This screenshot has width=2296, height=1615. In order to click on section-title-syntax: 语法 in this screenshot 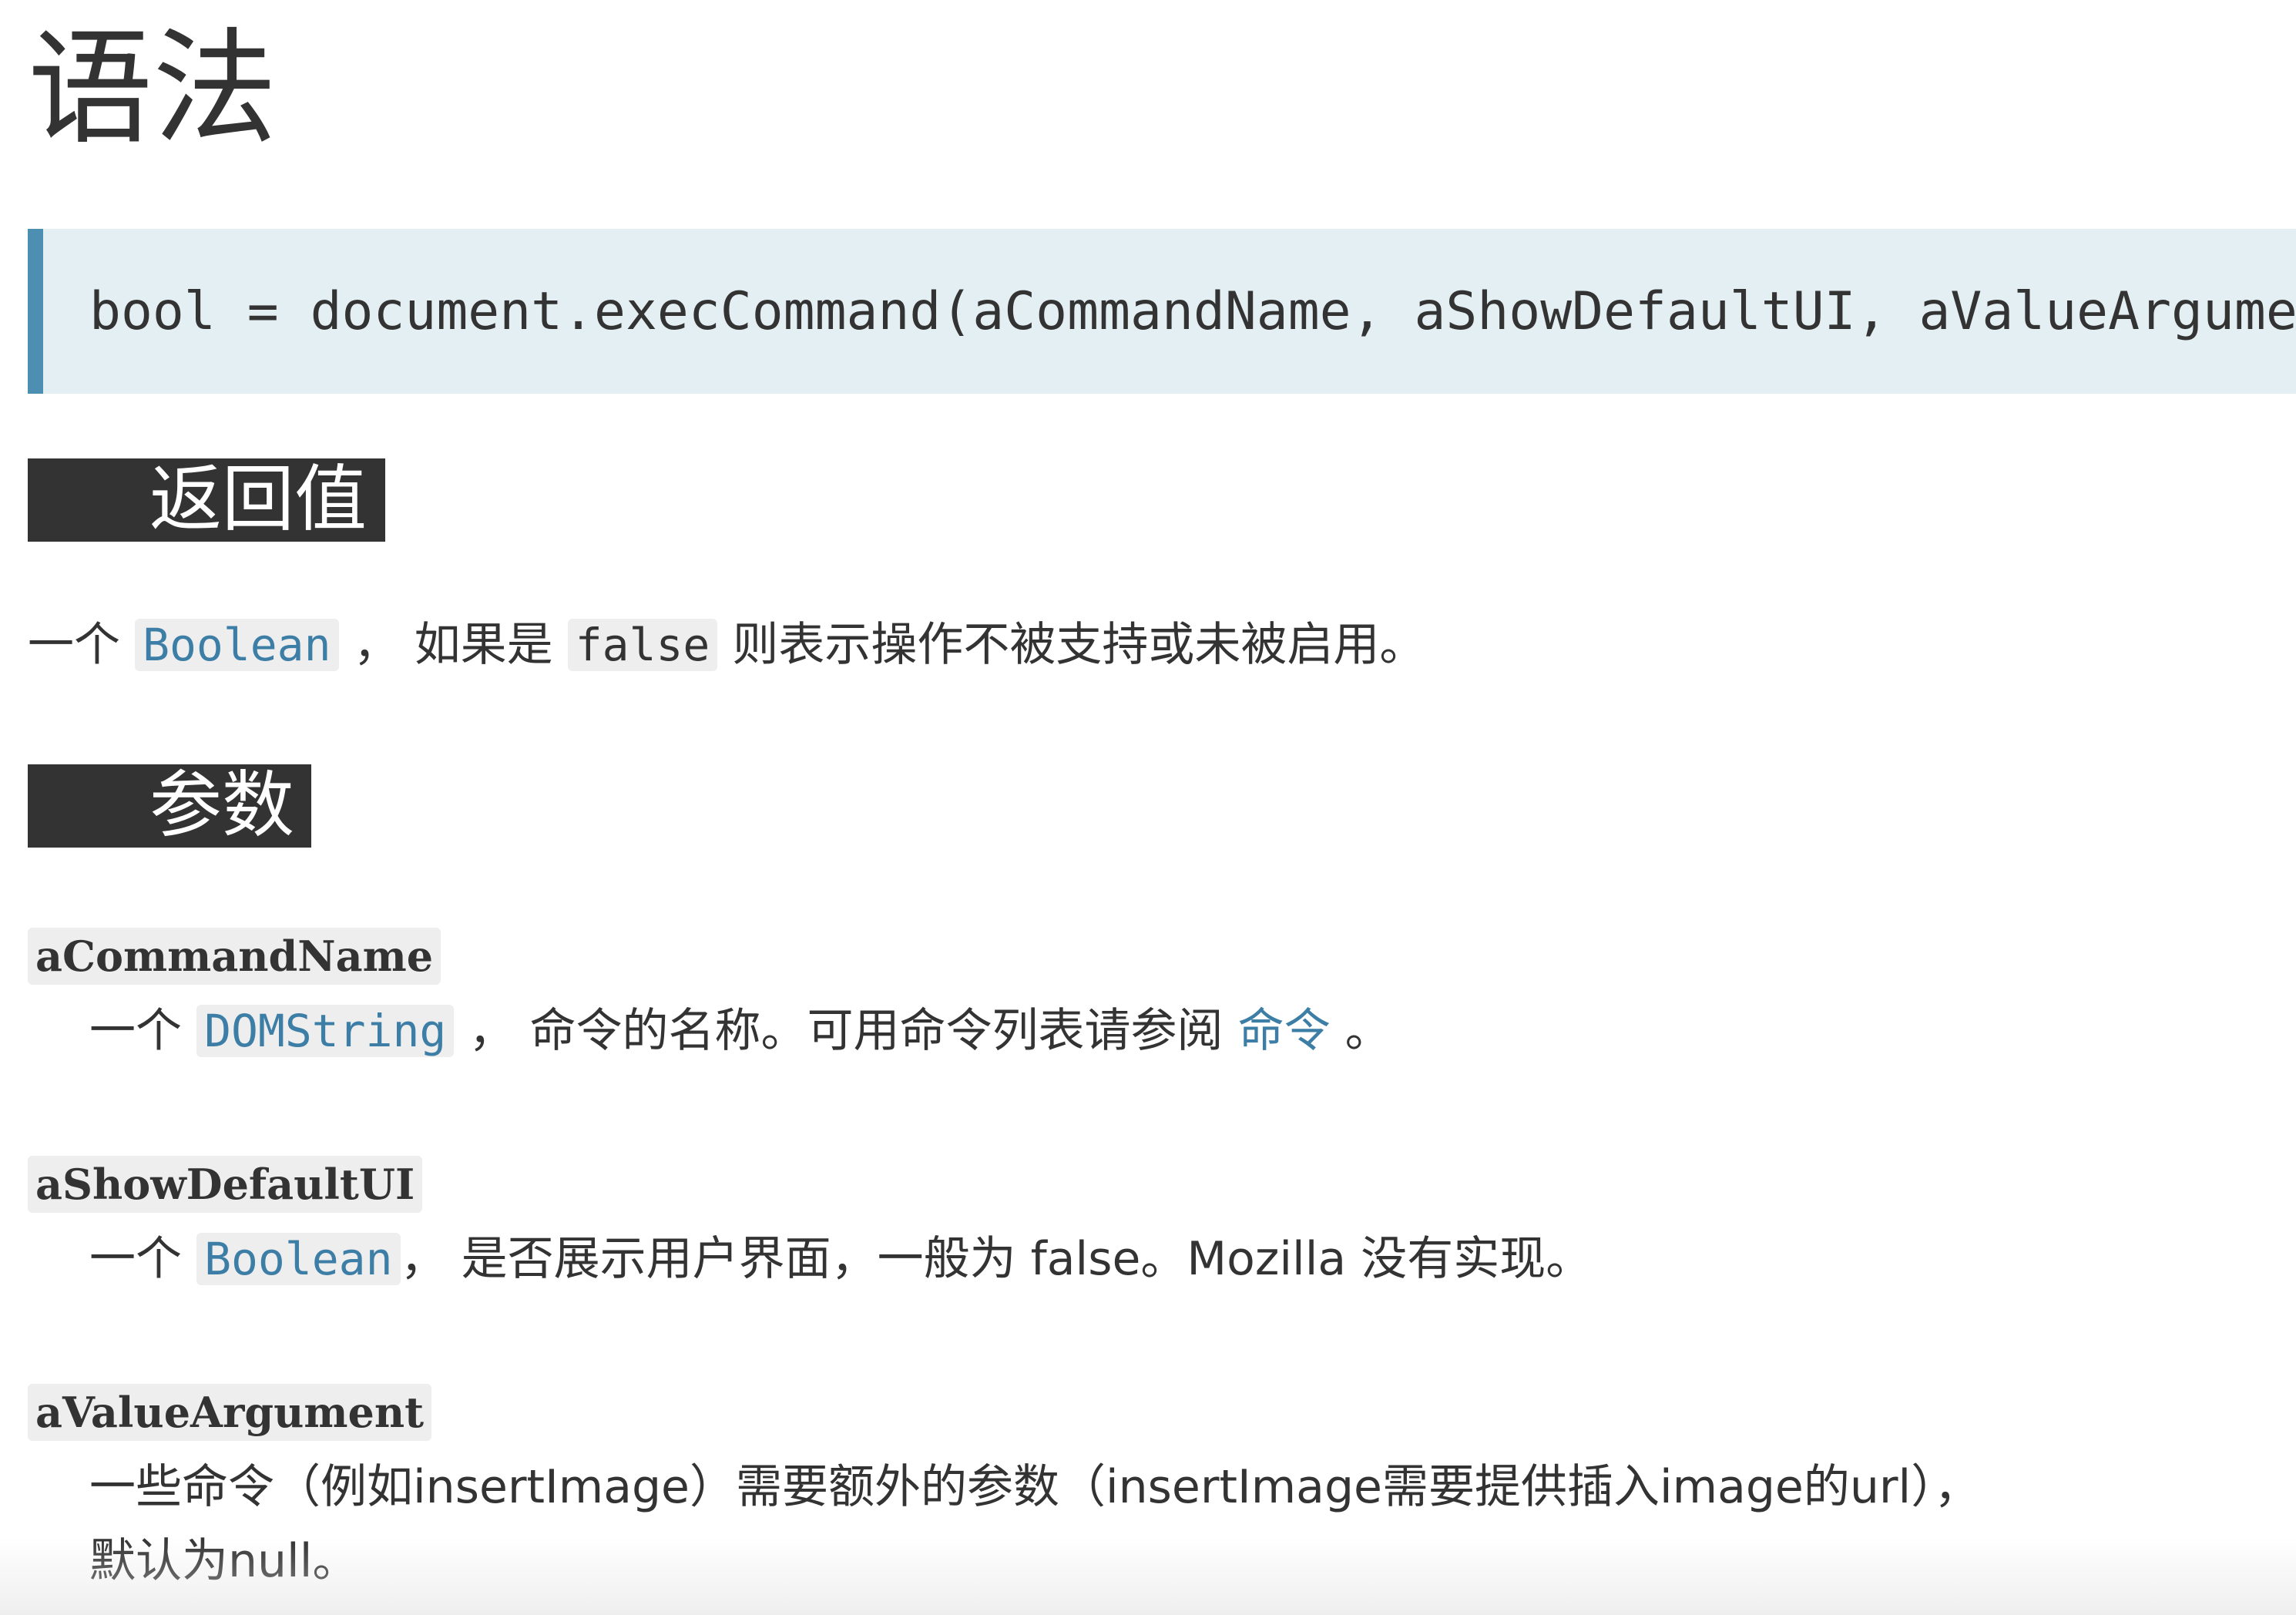, I will do `click(153, 89)`.